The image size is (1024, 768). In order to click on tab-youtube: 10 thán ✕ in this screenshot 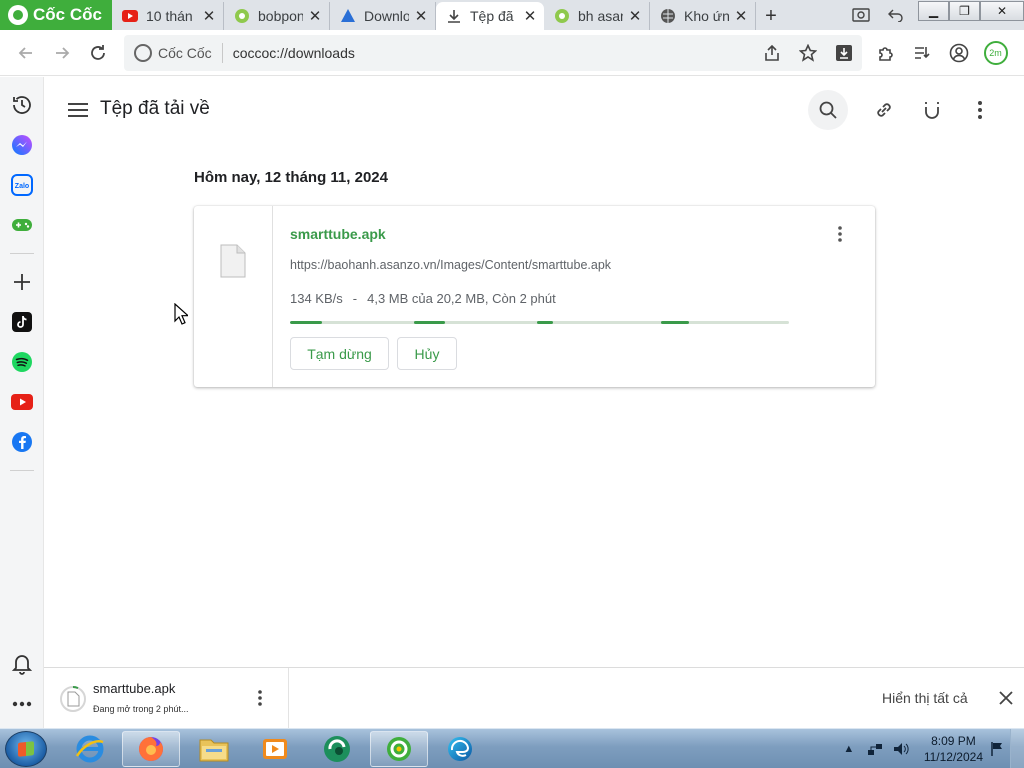, I will do `click(168, 16)`.